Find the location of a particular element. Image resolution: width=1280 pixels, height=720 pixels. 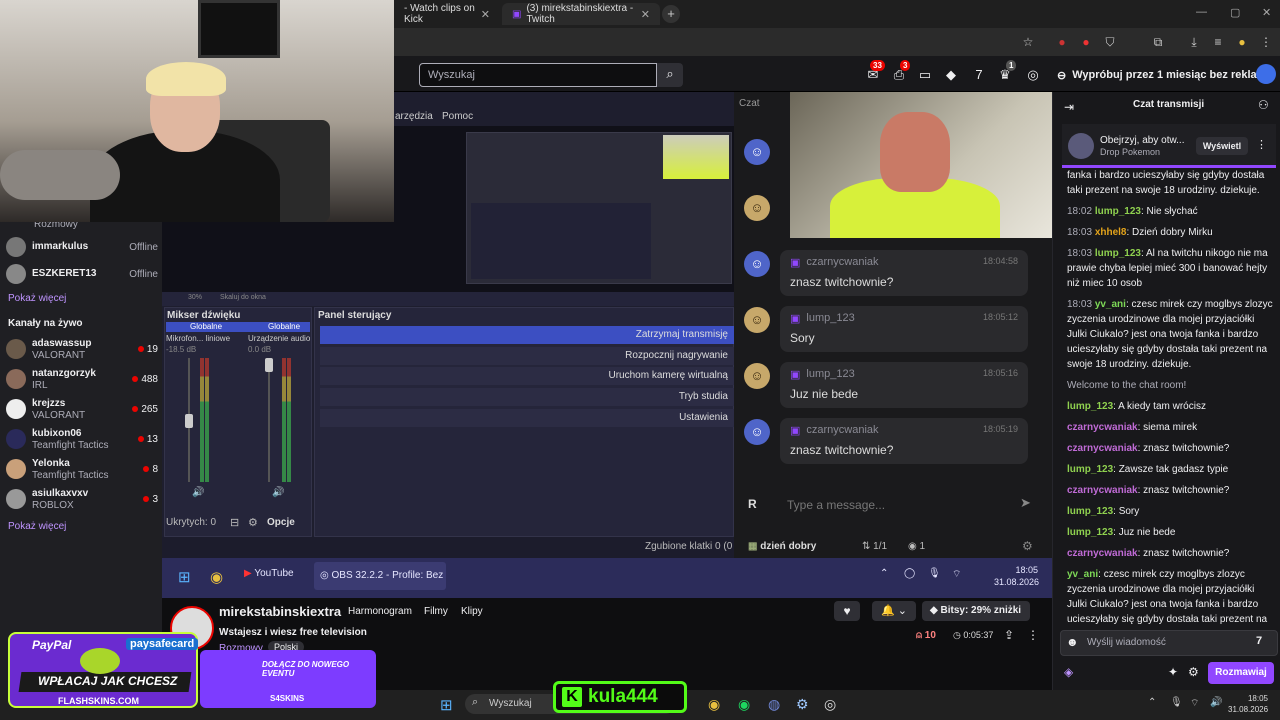

new-tab-button: + is located at coordinates (671, 14).